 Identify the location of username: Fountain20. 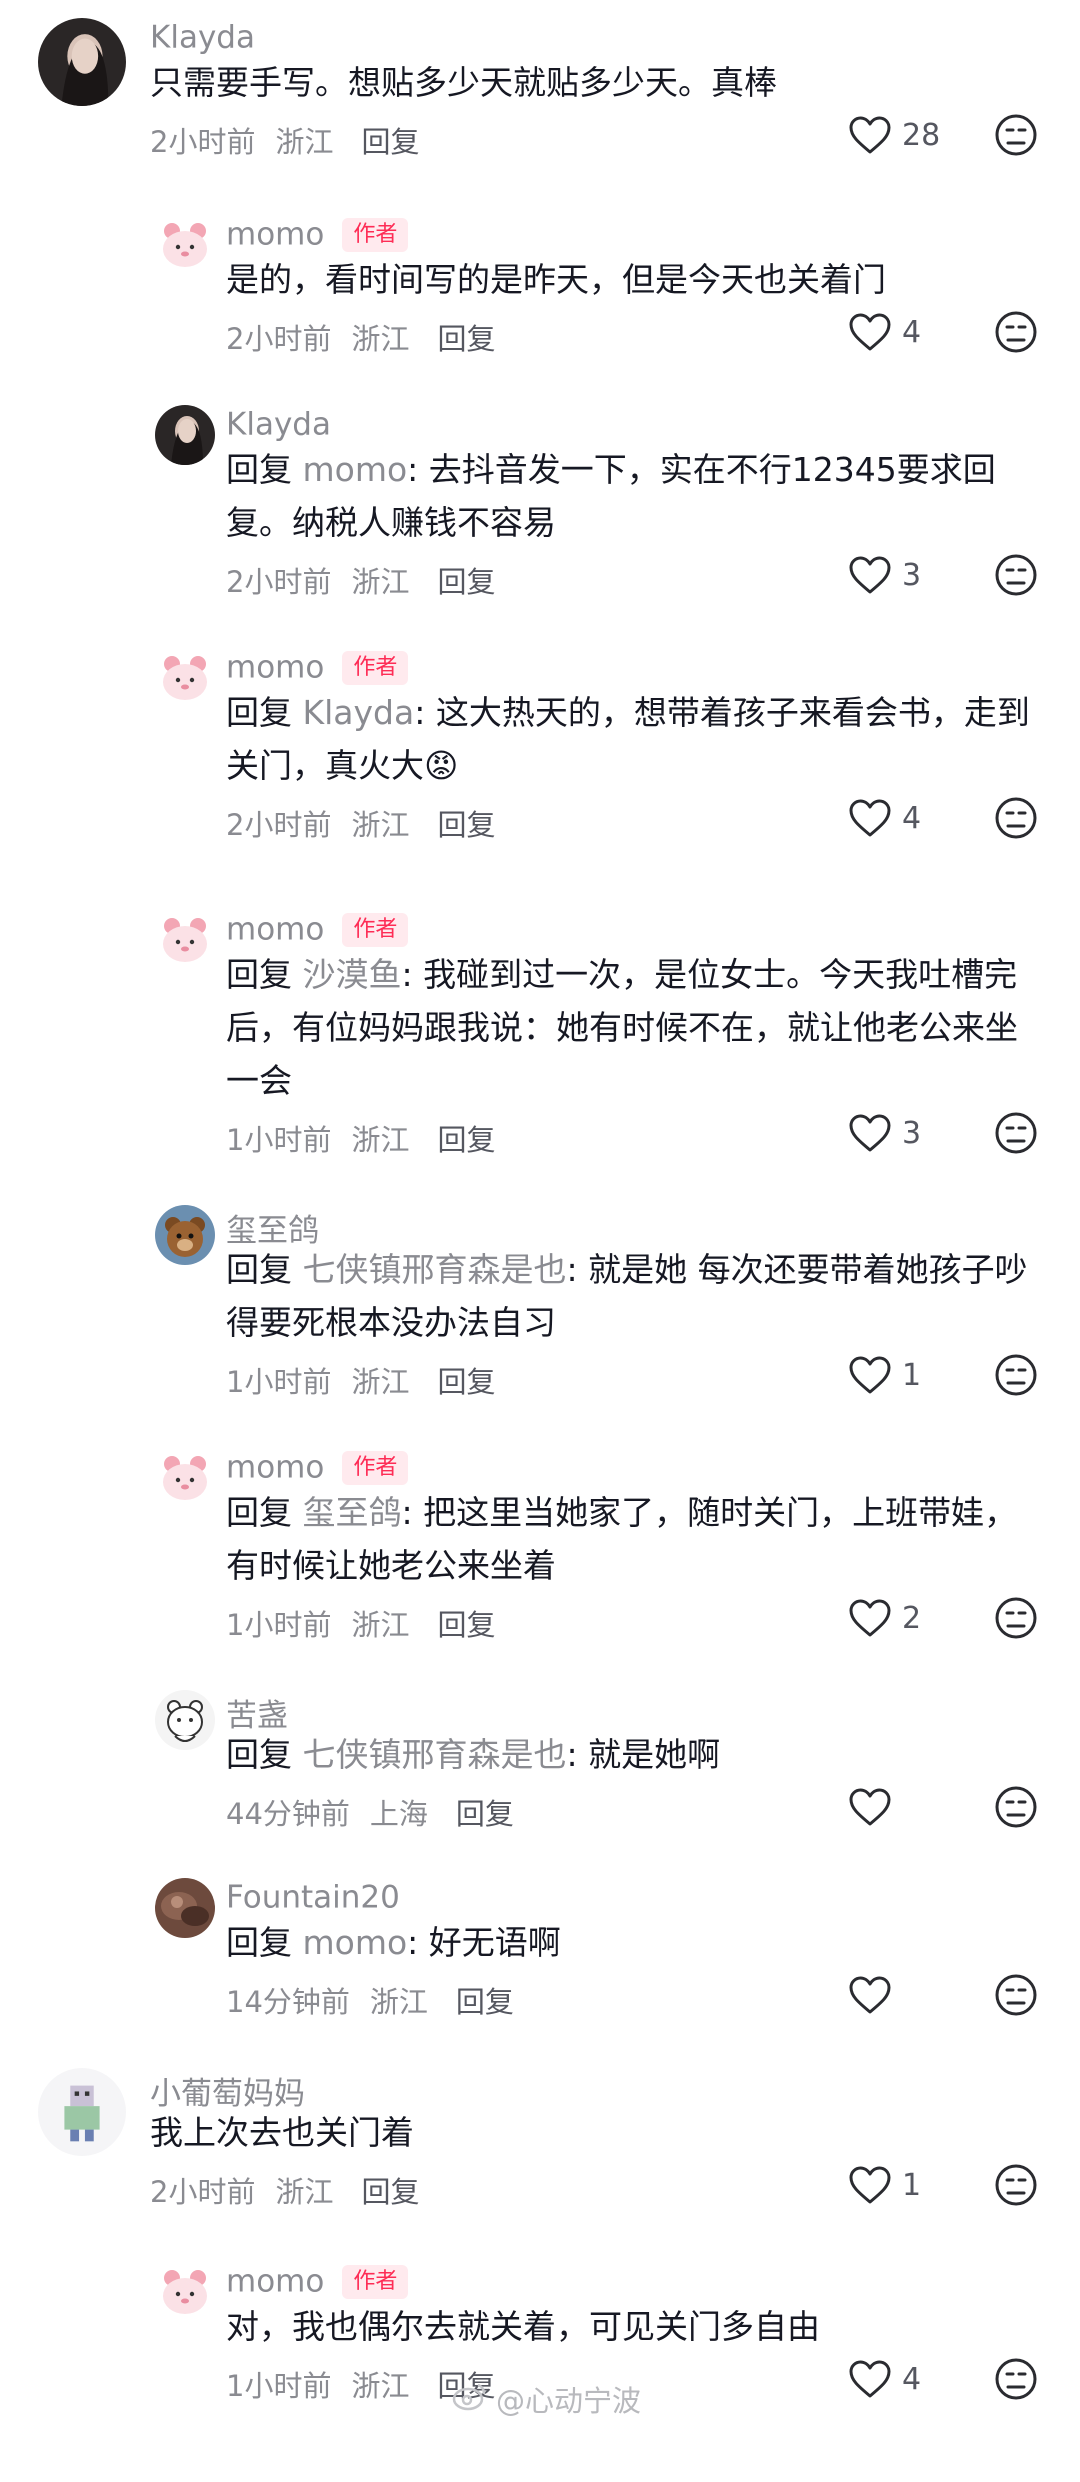
(313, 1897).